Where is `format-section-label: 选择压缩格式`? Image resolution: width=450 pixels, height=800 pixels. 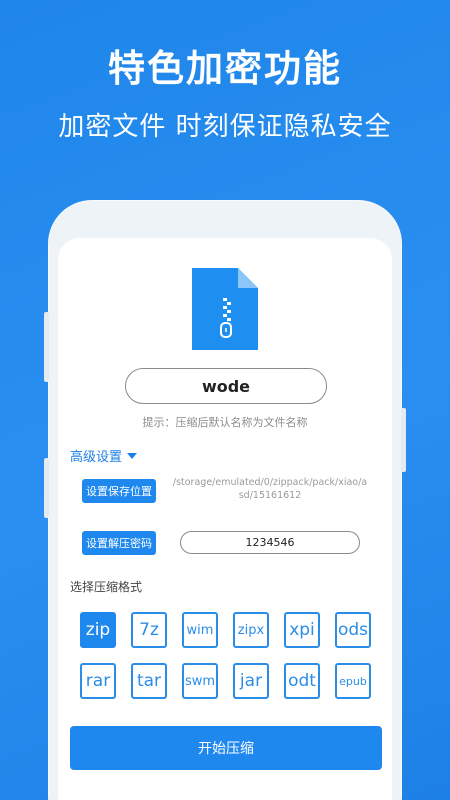
format-section-label: 选择压缩格式 is located at coordinates (106, 587).